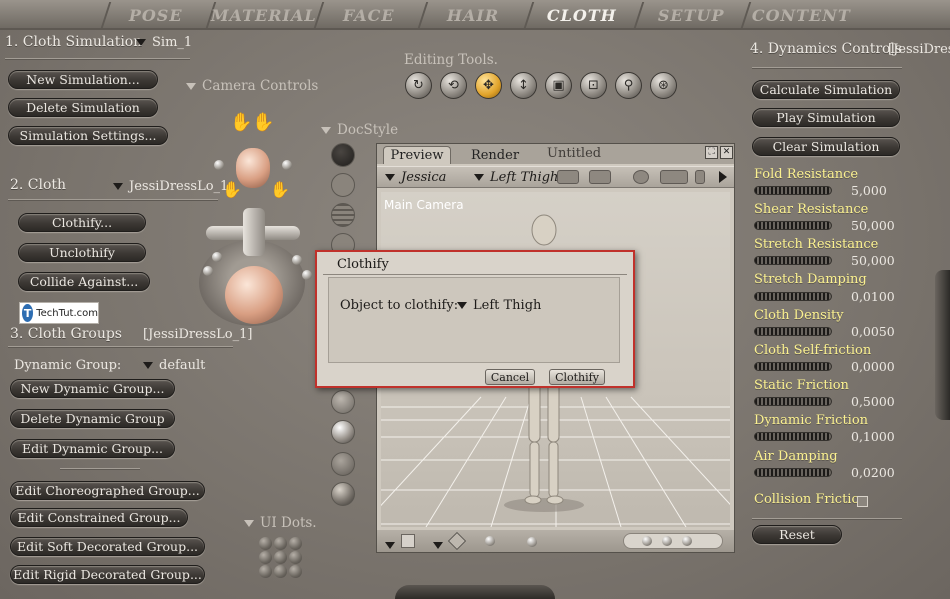 This screenshot has height=599, width=950. What do you see at coordinates (174, 365) in the screenshot?
I see `dynamic-group-select: default` at bounding box center [174, 365].